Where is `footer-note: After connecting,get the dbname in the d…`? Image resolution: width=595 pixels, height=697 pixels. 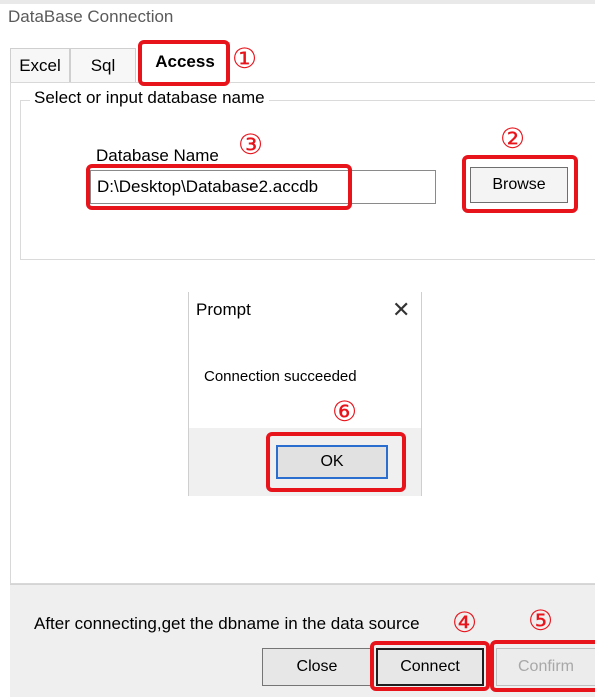 footer-note: After connecting,get the dbname in the d… is located at coordinates (227, 623).